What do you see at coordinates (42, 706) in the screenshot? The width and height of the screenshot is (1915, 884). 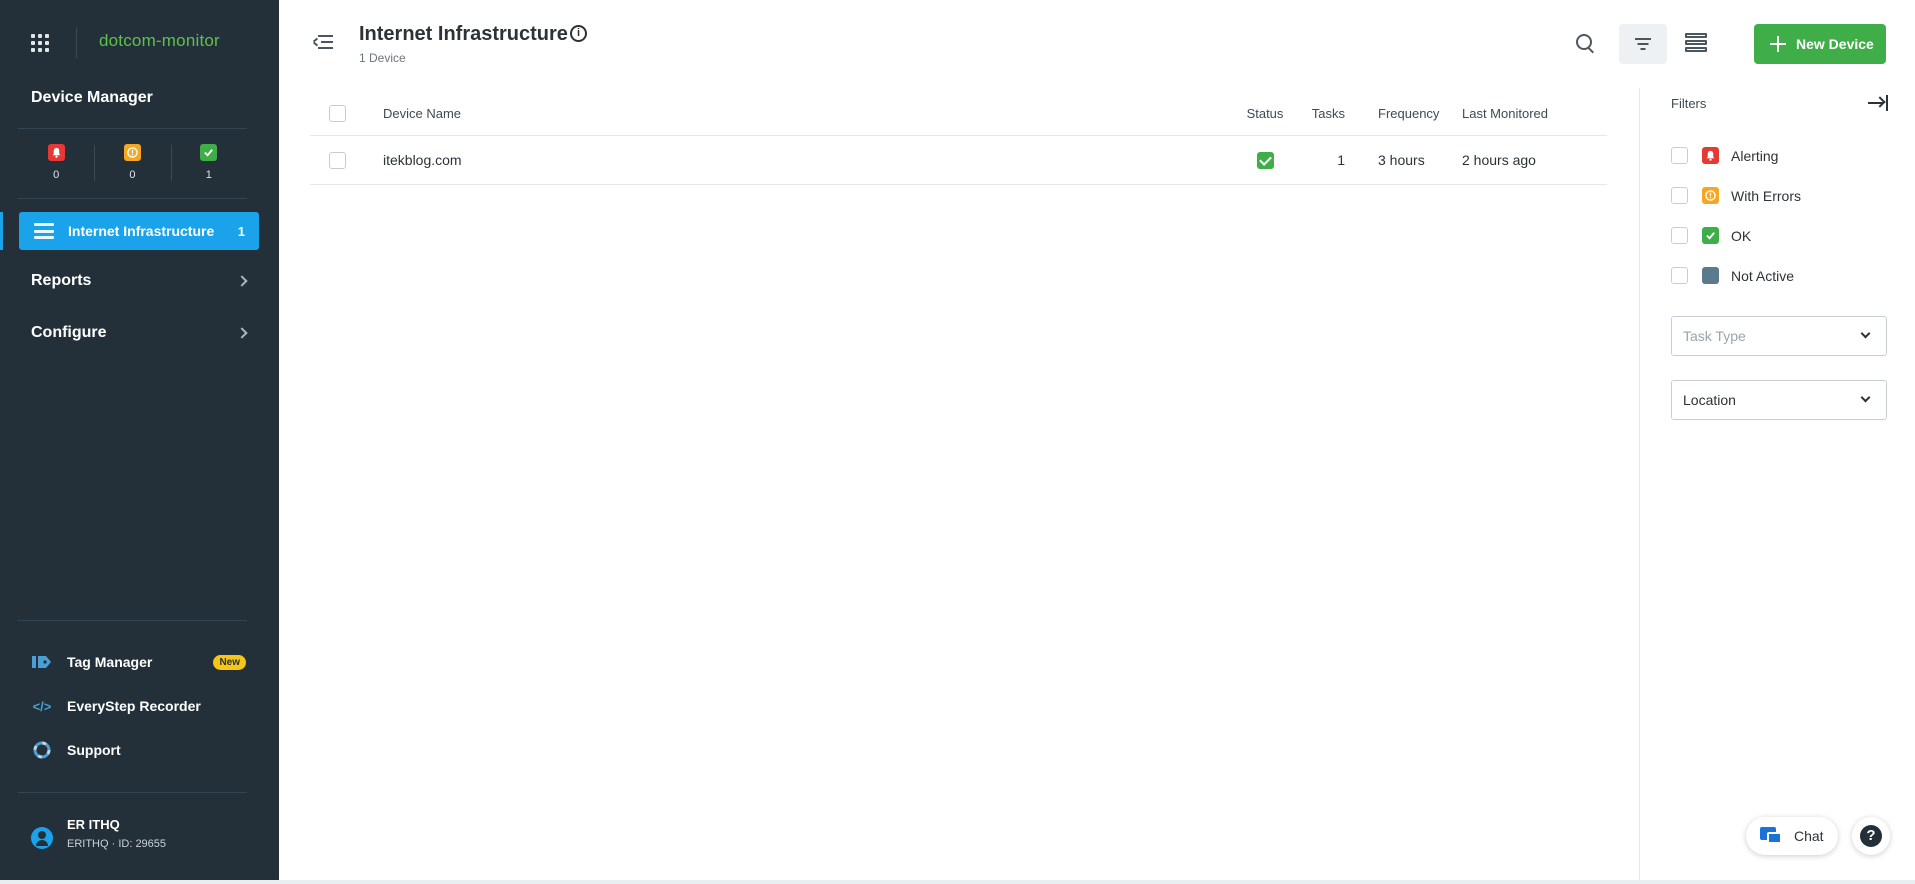 I see `code-icon: </>` at bounding box center [42, 706].